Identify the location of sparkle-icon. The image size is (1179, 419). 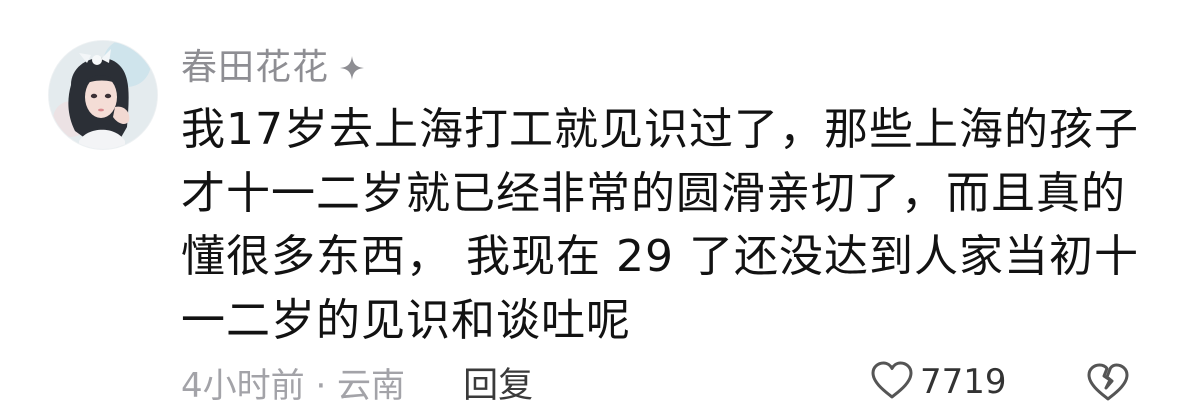
(352, 68).